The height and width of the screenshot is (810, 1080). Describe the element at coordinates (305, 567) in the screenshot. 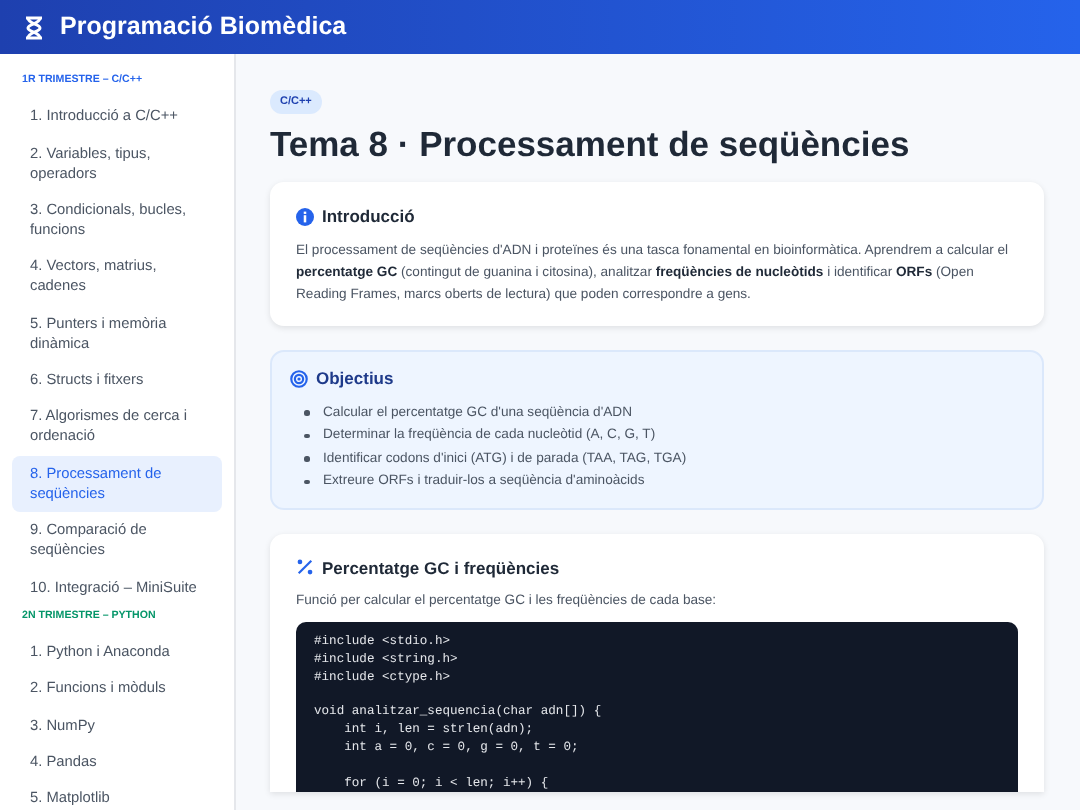

I see `percent-icon` at that location.